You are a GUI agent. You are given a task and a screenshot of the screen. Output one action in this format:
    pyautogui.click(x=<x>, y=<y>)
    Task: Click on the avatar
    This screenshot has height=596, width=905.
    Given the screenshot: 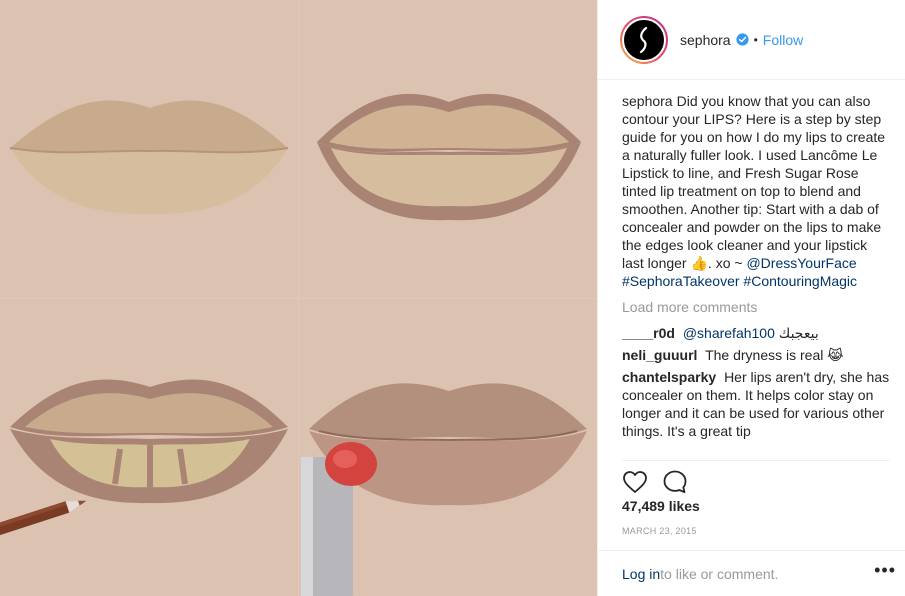 What is the action you would take?
    pyautogui.click(x=644, y=39)
    